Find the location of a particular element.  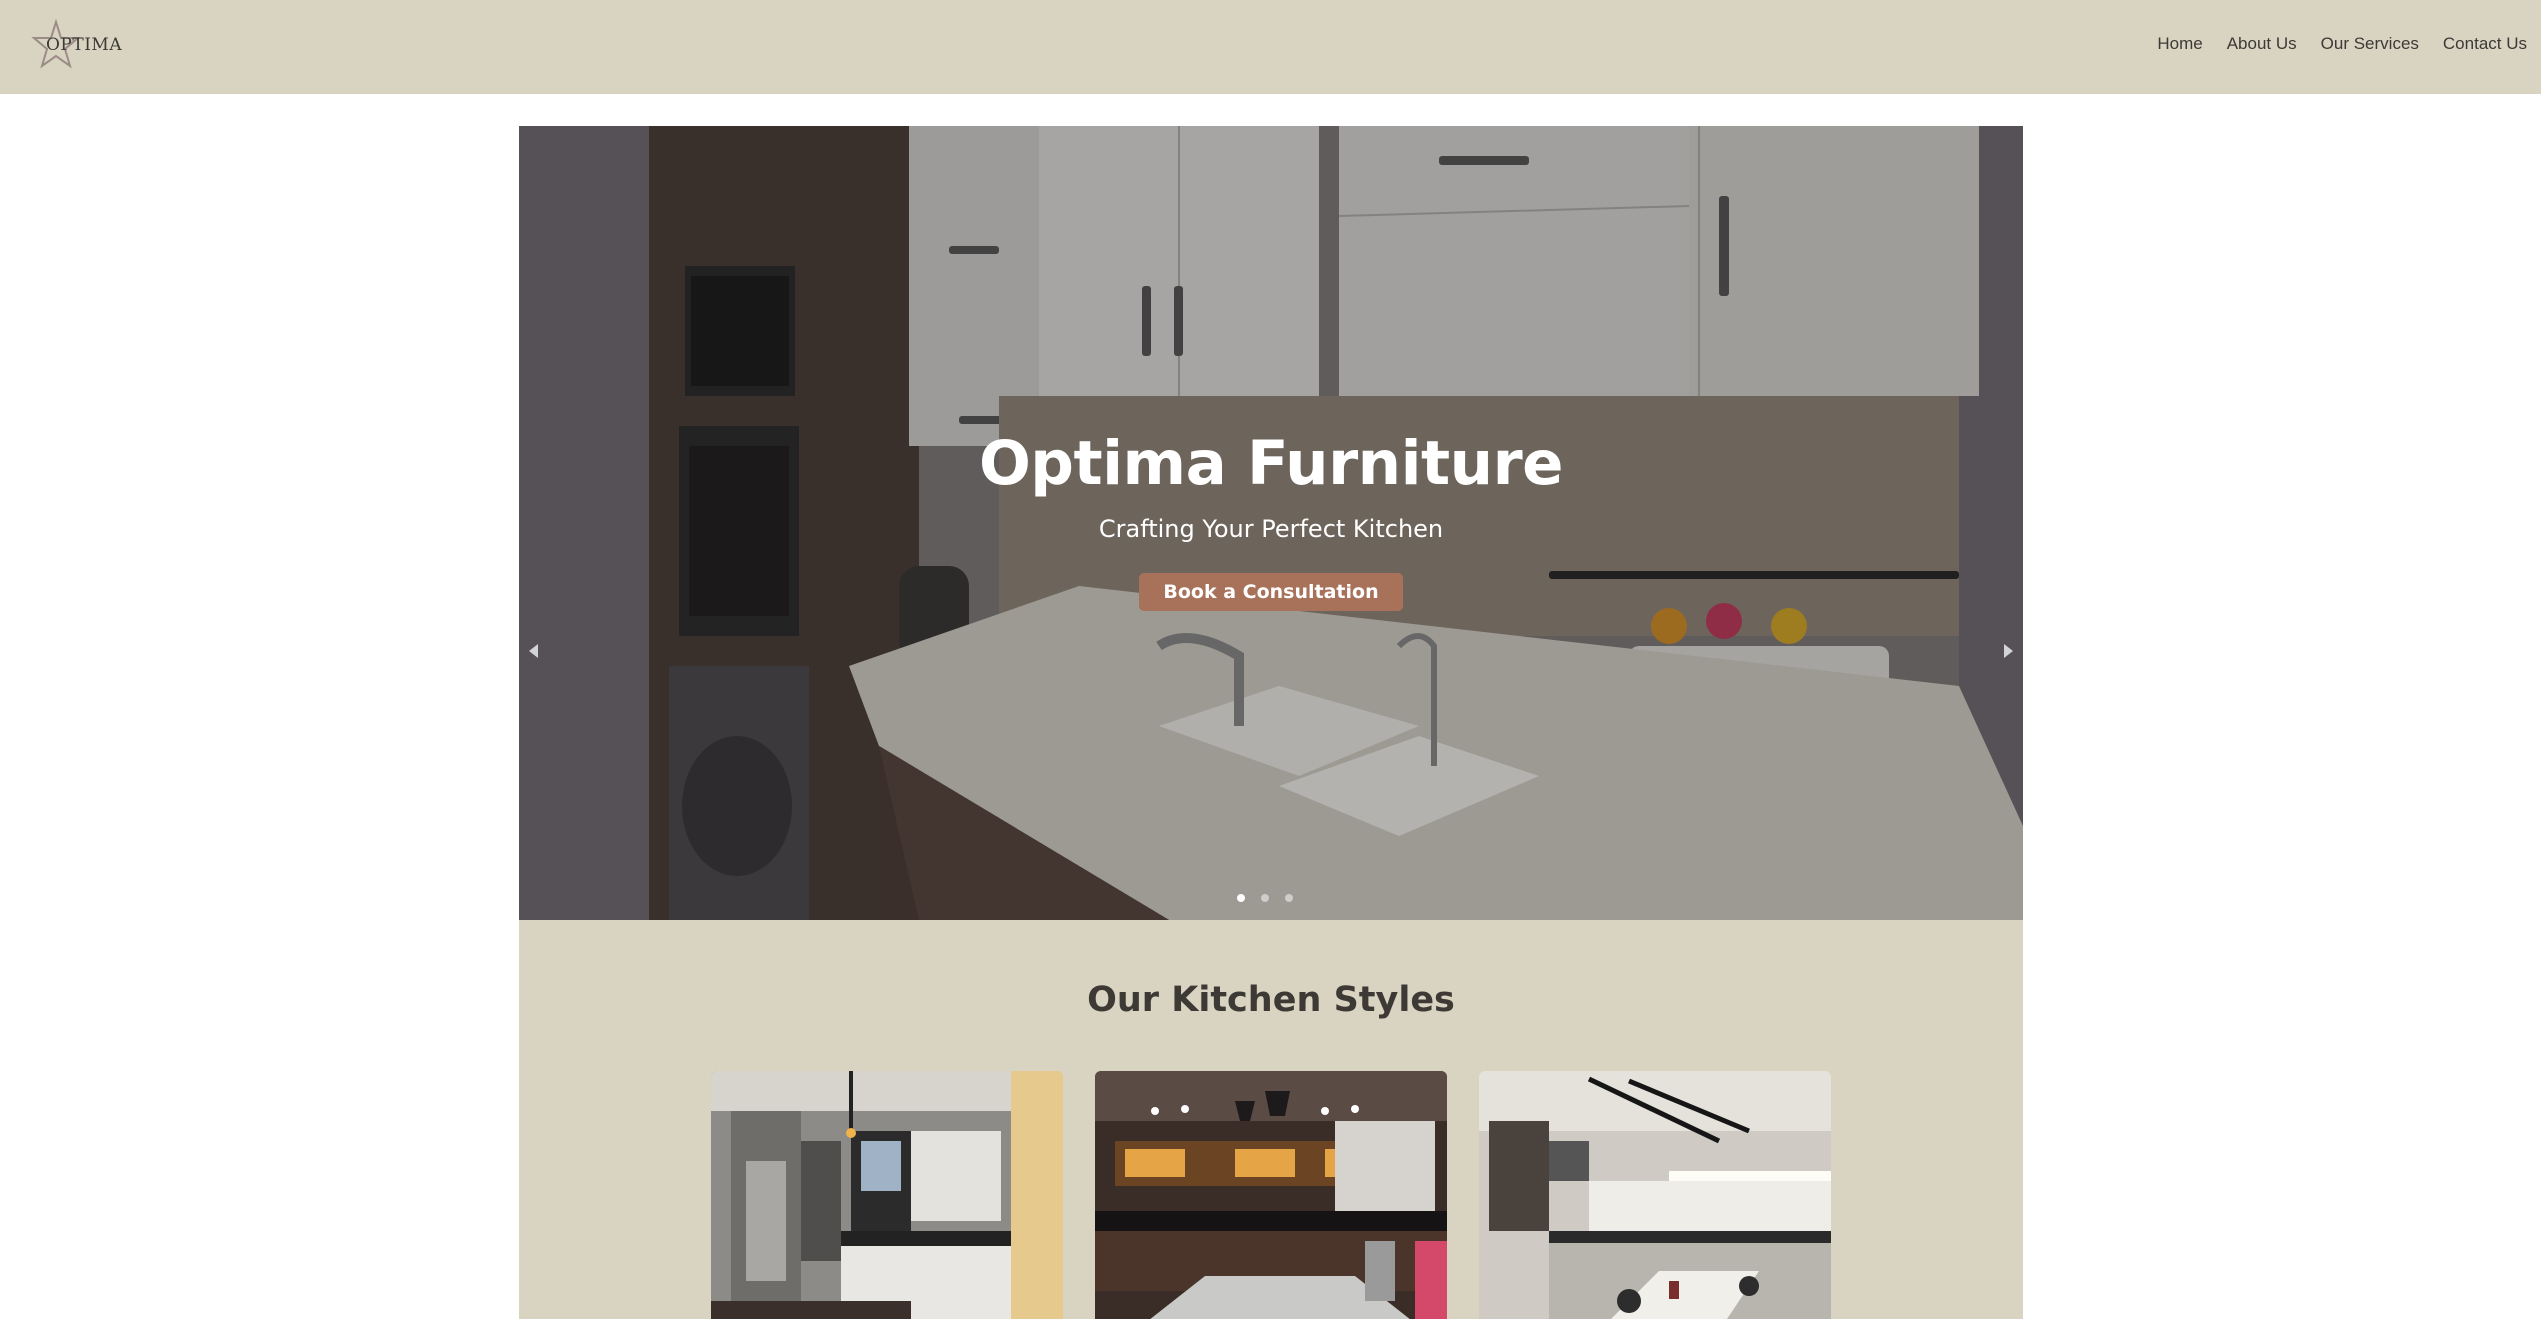

hero-subtitle: Crafting Your Perfect Kitchen is located at coordinates (1271, 529).